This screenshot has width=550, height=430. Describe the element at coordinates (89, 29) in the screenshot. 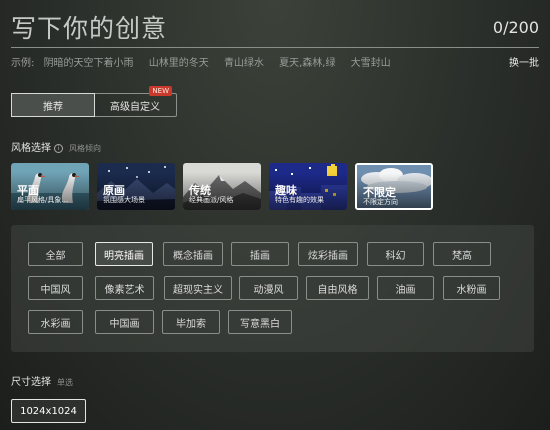

I see `prompt-placeholder: 写下你的创意` at that location.